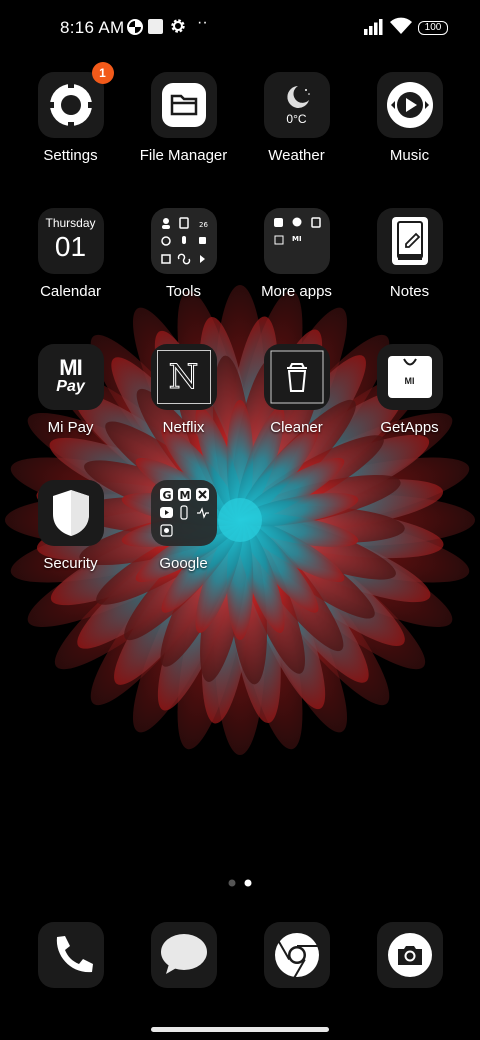 This screenshot has height=1040, width=480. Describe the element at coordinates (296, 427) in the screenshot. I see `app-label: Cleaner` at that location.